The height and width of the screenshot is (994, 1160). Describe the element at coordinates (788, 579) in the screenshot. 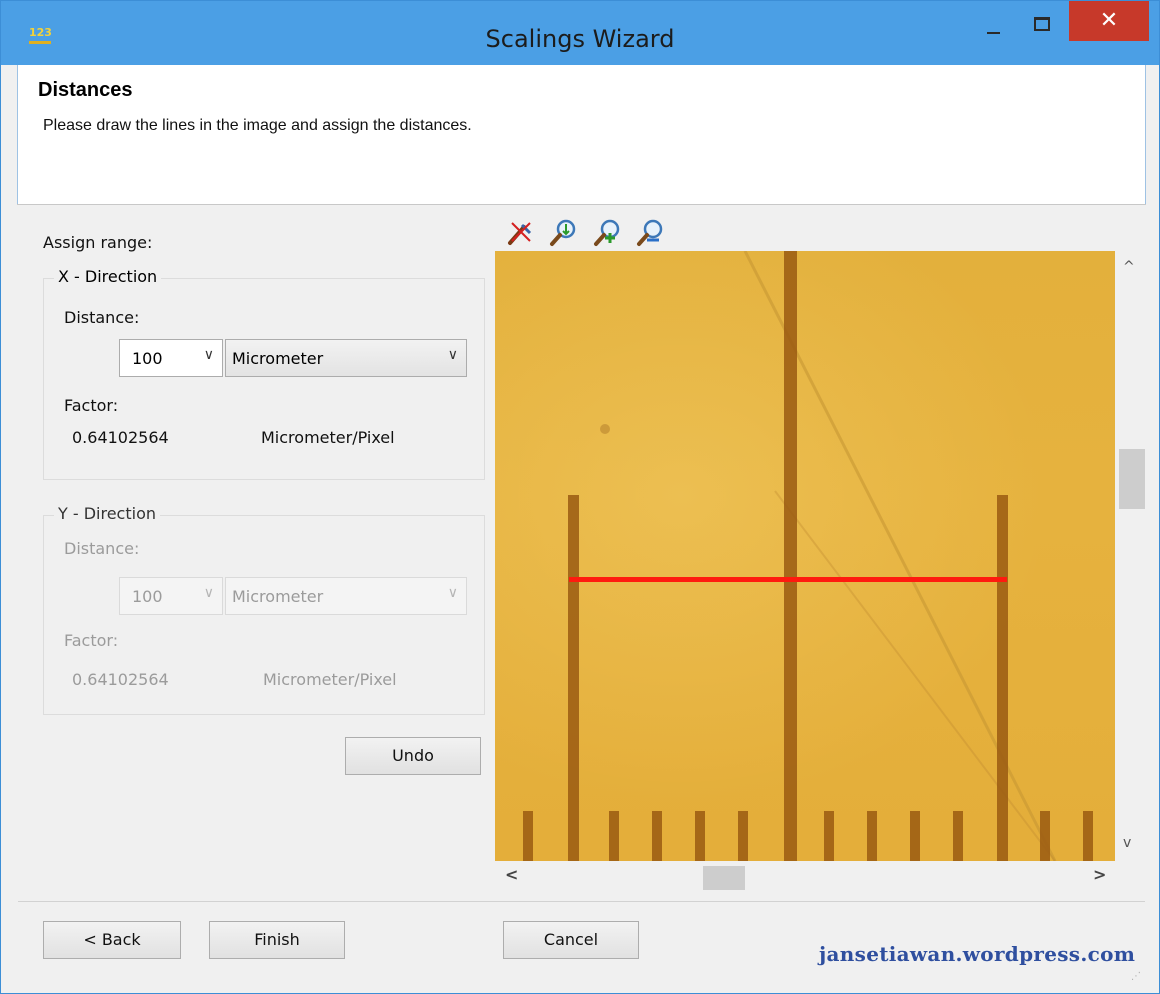

I see `measurement-line` at that location.